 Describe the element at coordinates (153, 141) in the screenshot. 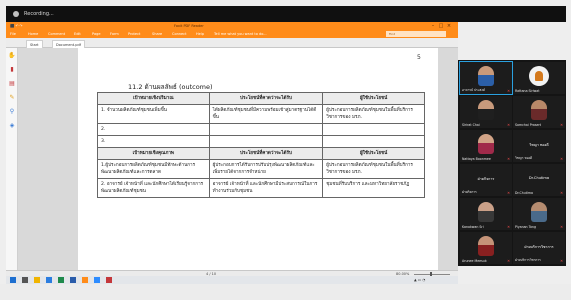

I see `table-cell: 3.` at that location.